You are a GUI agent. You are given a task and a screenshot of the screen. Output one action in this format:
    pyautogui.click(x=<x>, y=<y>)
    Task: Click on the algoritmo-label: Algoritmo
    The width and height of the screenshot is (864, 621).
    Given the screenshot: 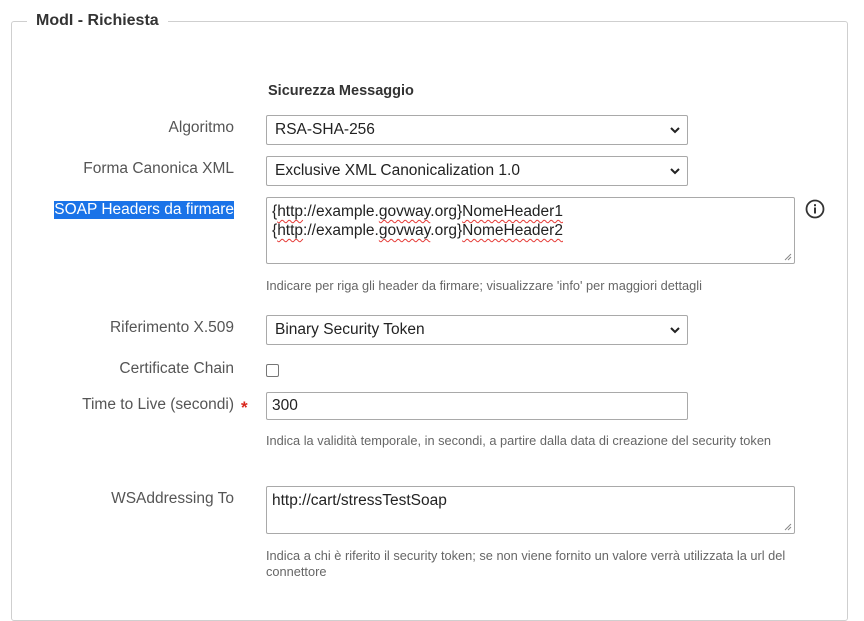 What is the action you would take?
    pyautogui.click(x=201, y=127)
    